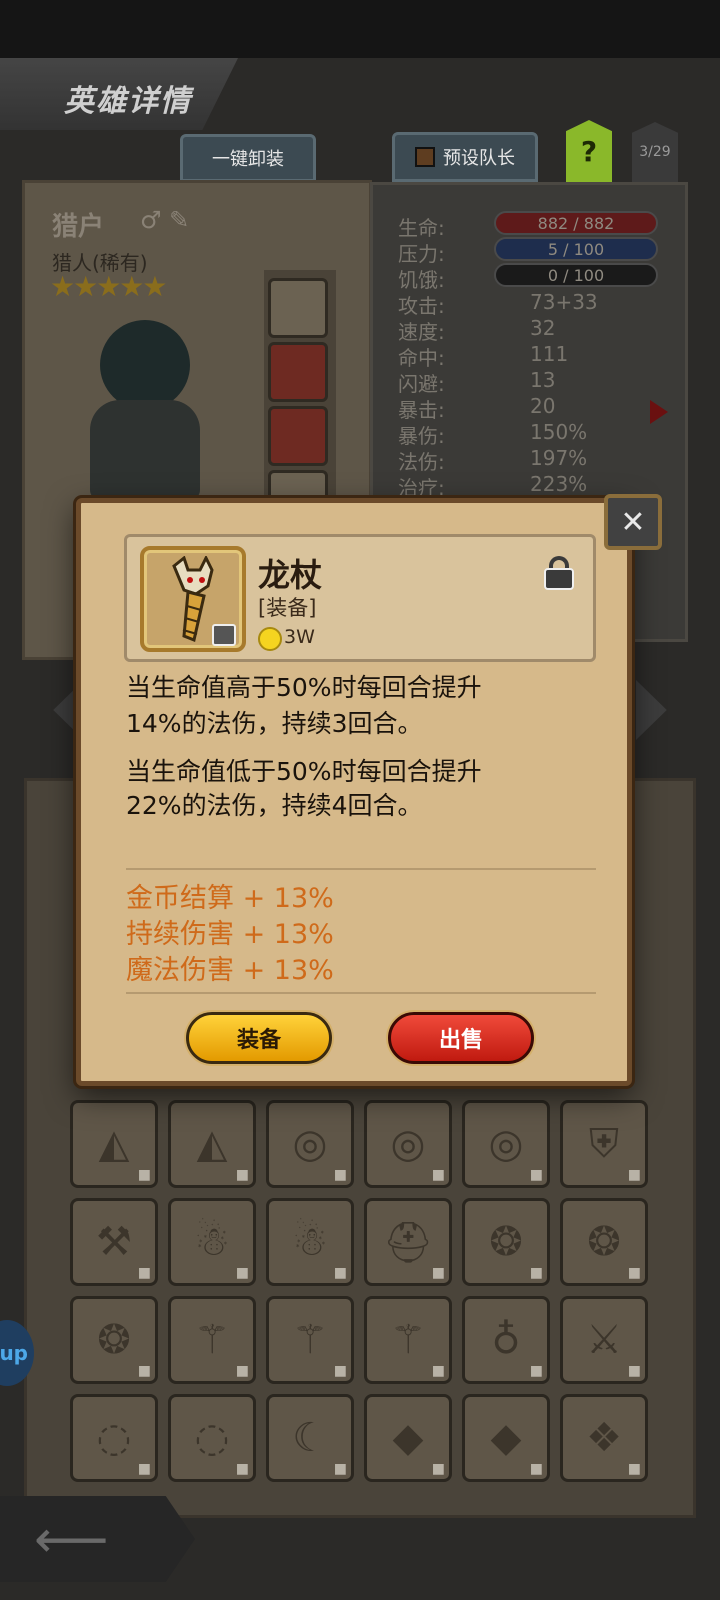  I want to click on inventory-item: ⛨ ■, so click(604, 1144).